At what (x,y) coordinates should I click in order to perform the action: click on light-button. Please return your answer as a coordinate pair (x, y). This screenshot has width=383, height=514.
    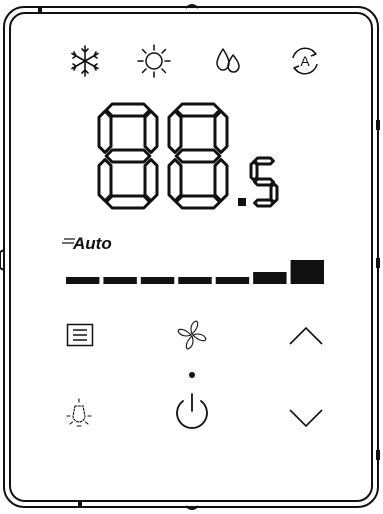
    Looking at the image, I should click on (79, 414).